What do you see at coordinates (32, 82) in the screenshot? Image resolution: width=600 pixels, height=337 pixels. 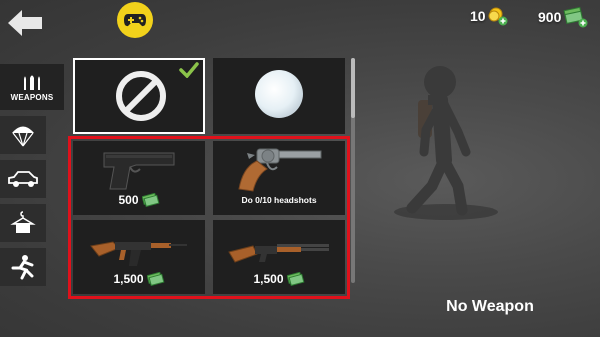 I see `bullets-icon` at bounding box center [32, 82].